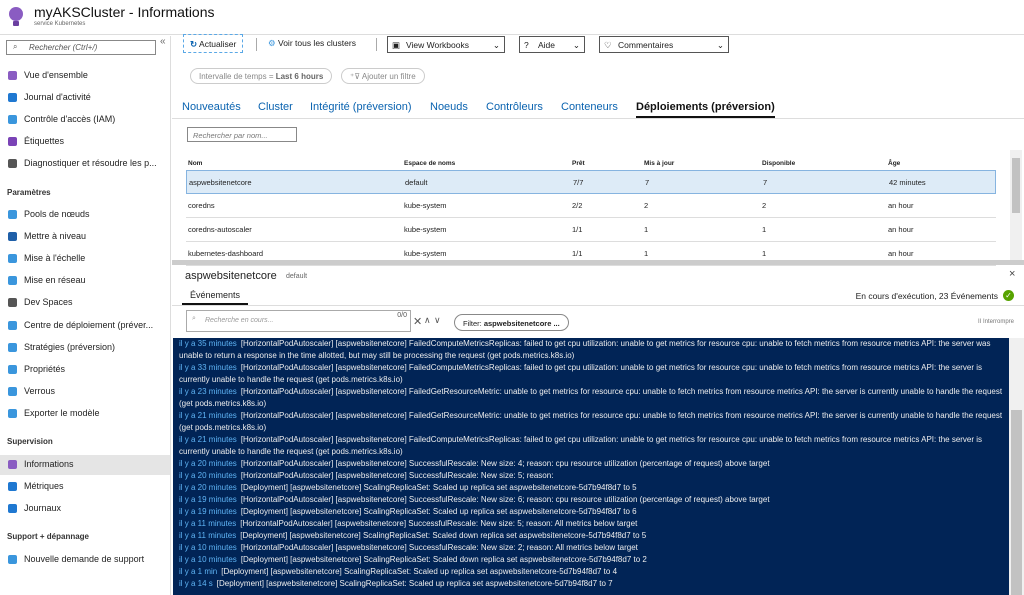 This screenshot has width=1024, height=595. Describe the element at coordinates (12, 163) in the screenshot. I see `wrench-icon` at that location.